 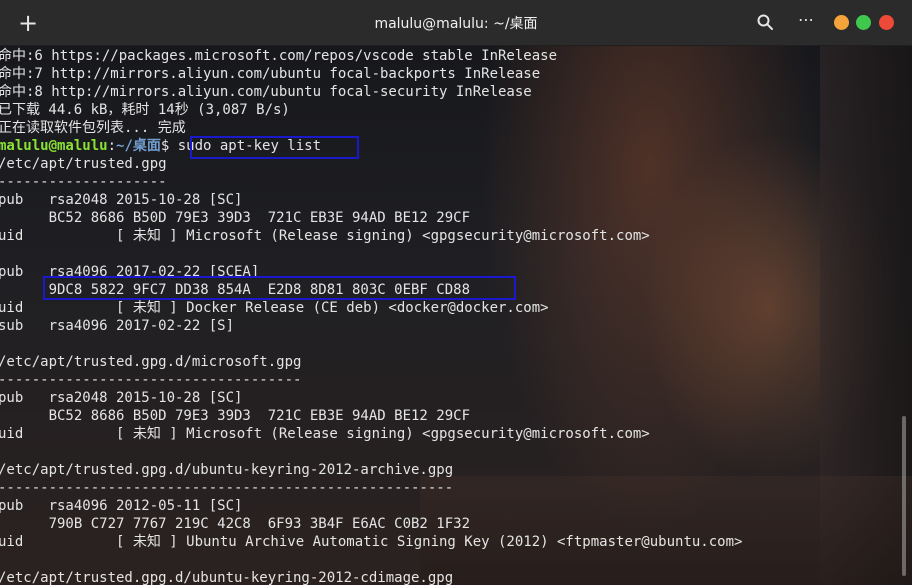 I want to click on menu-icon: ⋯, so click(x=806, y=20).